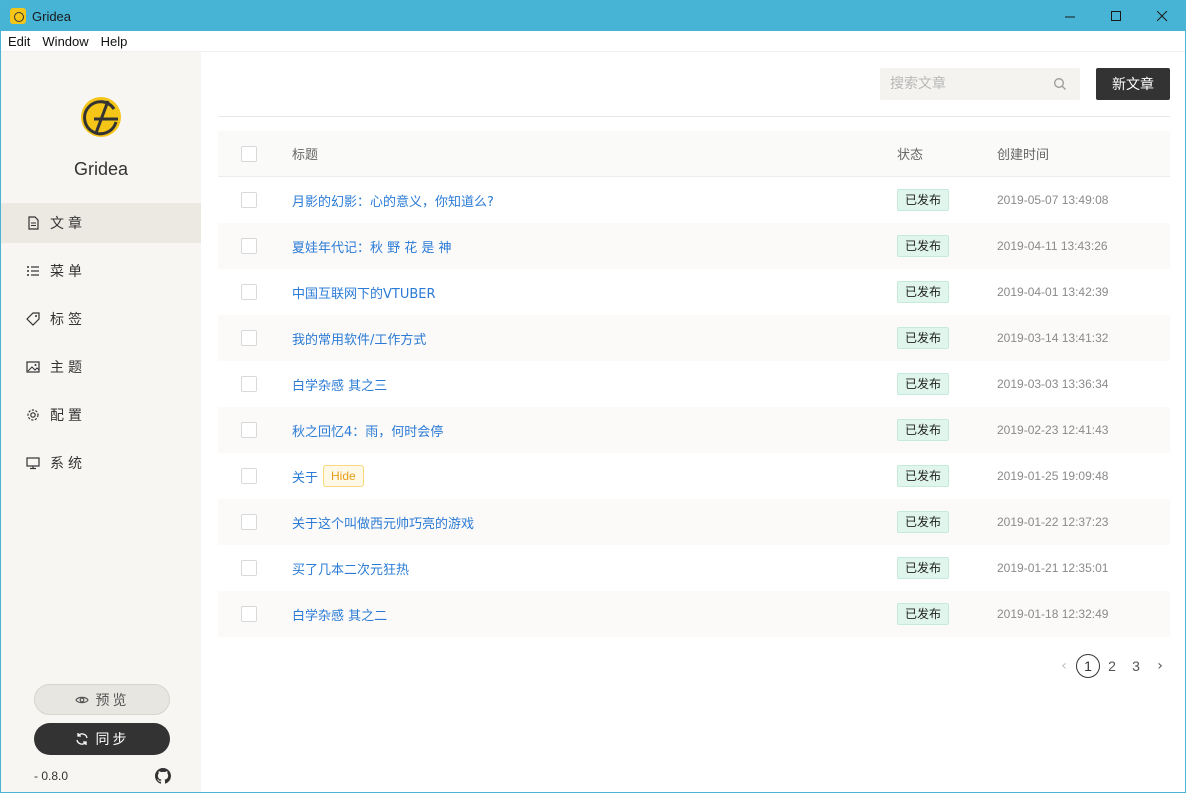 The image size is (1186, 793). I want to click on table-row: 关于 Hide 已发布 2019-01-25 19:09:48, so click(694, 476).